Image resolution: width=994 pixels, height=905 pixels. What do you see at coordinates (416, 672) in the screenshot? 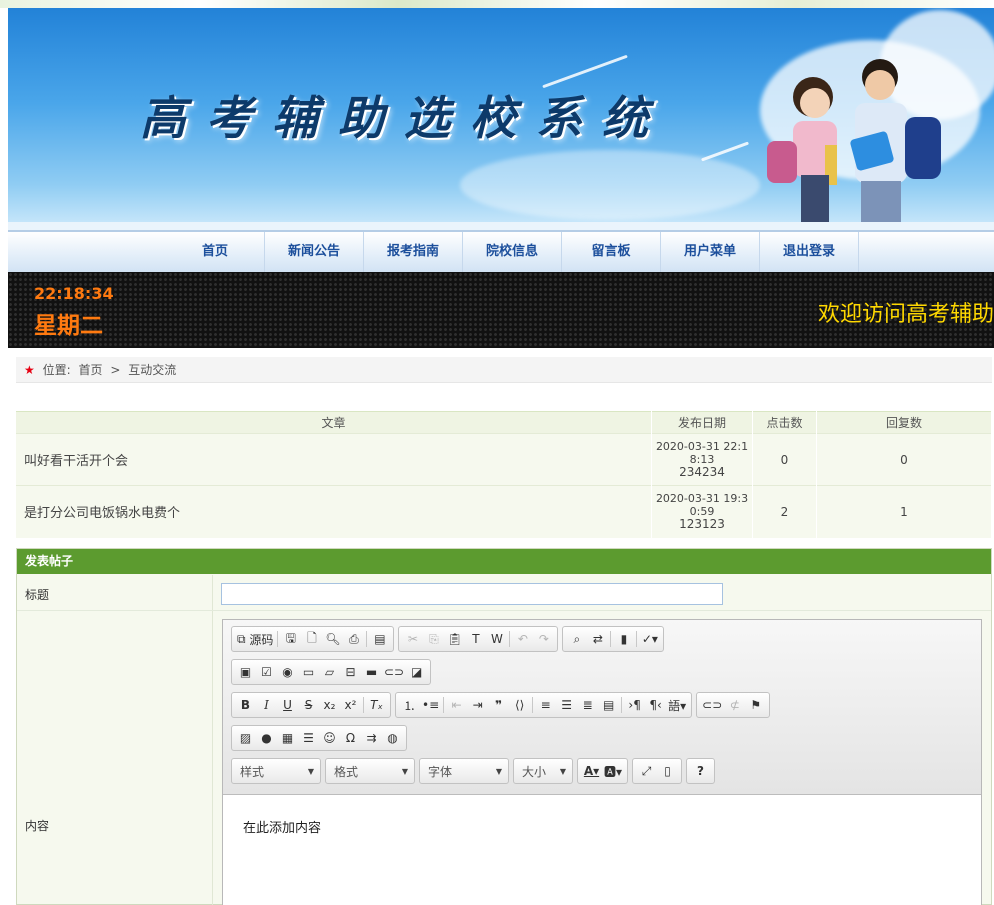
I see `hidden-field-icon: ◪` at bounding box center [416, 672].